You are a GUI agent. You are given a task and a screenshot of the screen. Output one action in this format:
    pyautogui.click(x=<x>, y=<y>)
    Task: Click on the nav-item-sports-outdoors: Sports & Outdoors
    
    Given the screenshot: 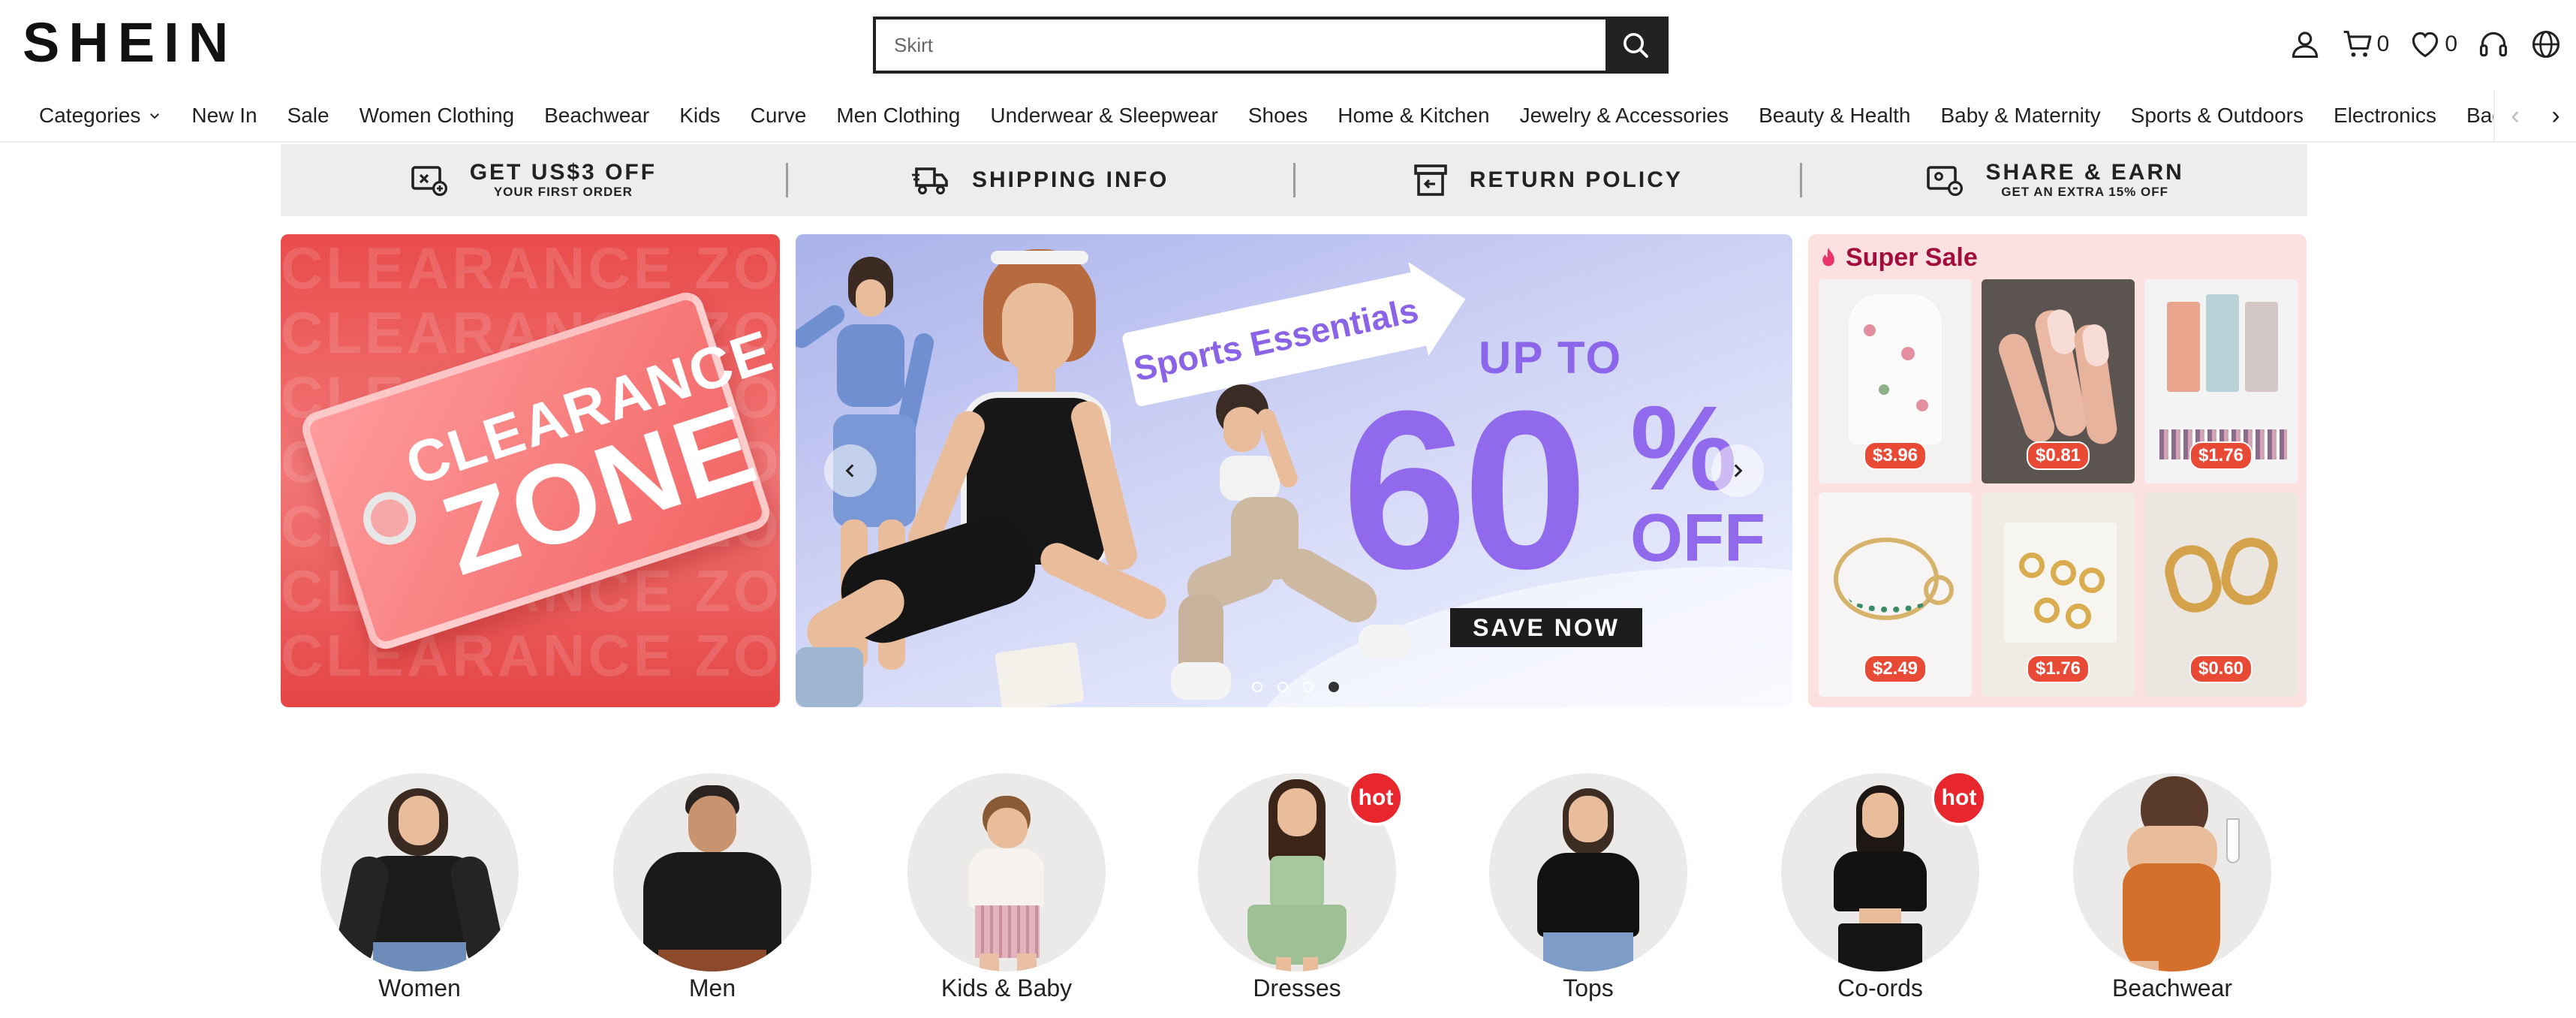 What is the action you would take?
    pyautogui.click(x=2217, y=116)
    